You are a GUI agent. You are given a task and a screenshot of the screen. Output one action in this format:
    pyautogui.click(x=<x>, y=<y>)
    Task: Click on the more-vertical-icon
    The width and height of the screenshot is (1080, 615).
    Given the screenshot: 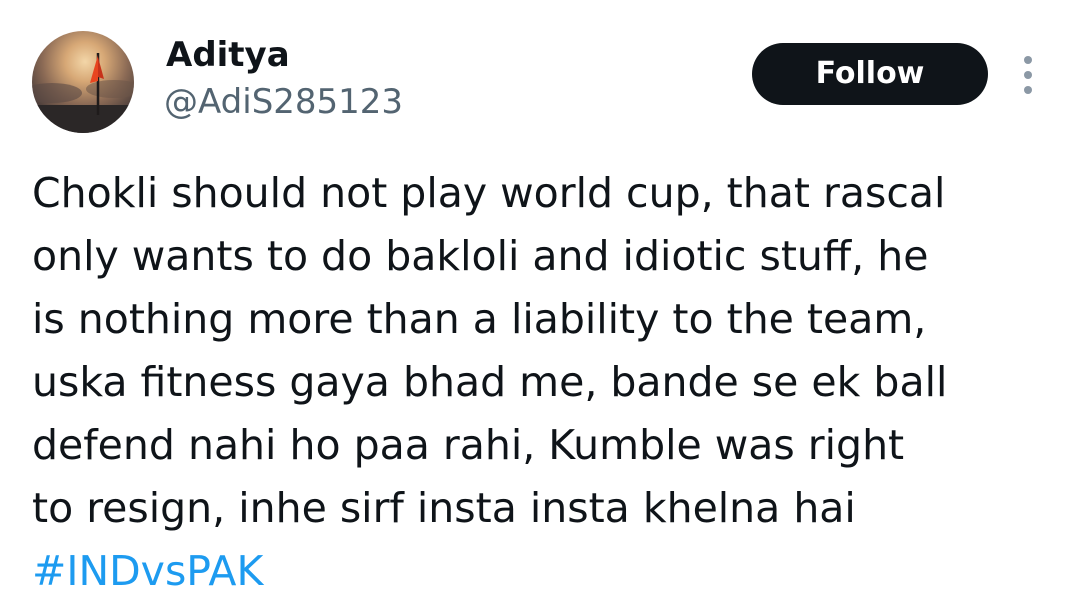 What is the action you would take?
    pyautogui.click(x=1028, y=75)
    